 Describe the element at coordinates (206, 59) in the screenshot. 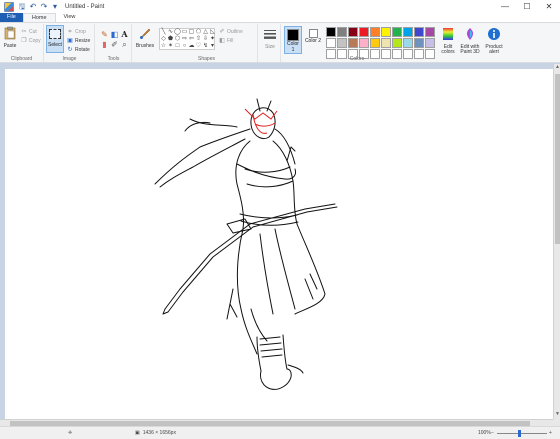

I see `shapes-group-label: Shapes` at that location.